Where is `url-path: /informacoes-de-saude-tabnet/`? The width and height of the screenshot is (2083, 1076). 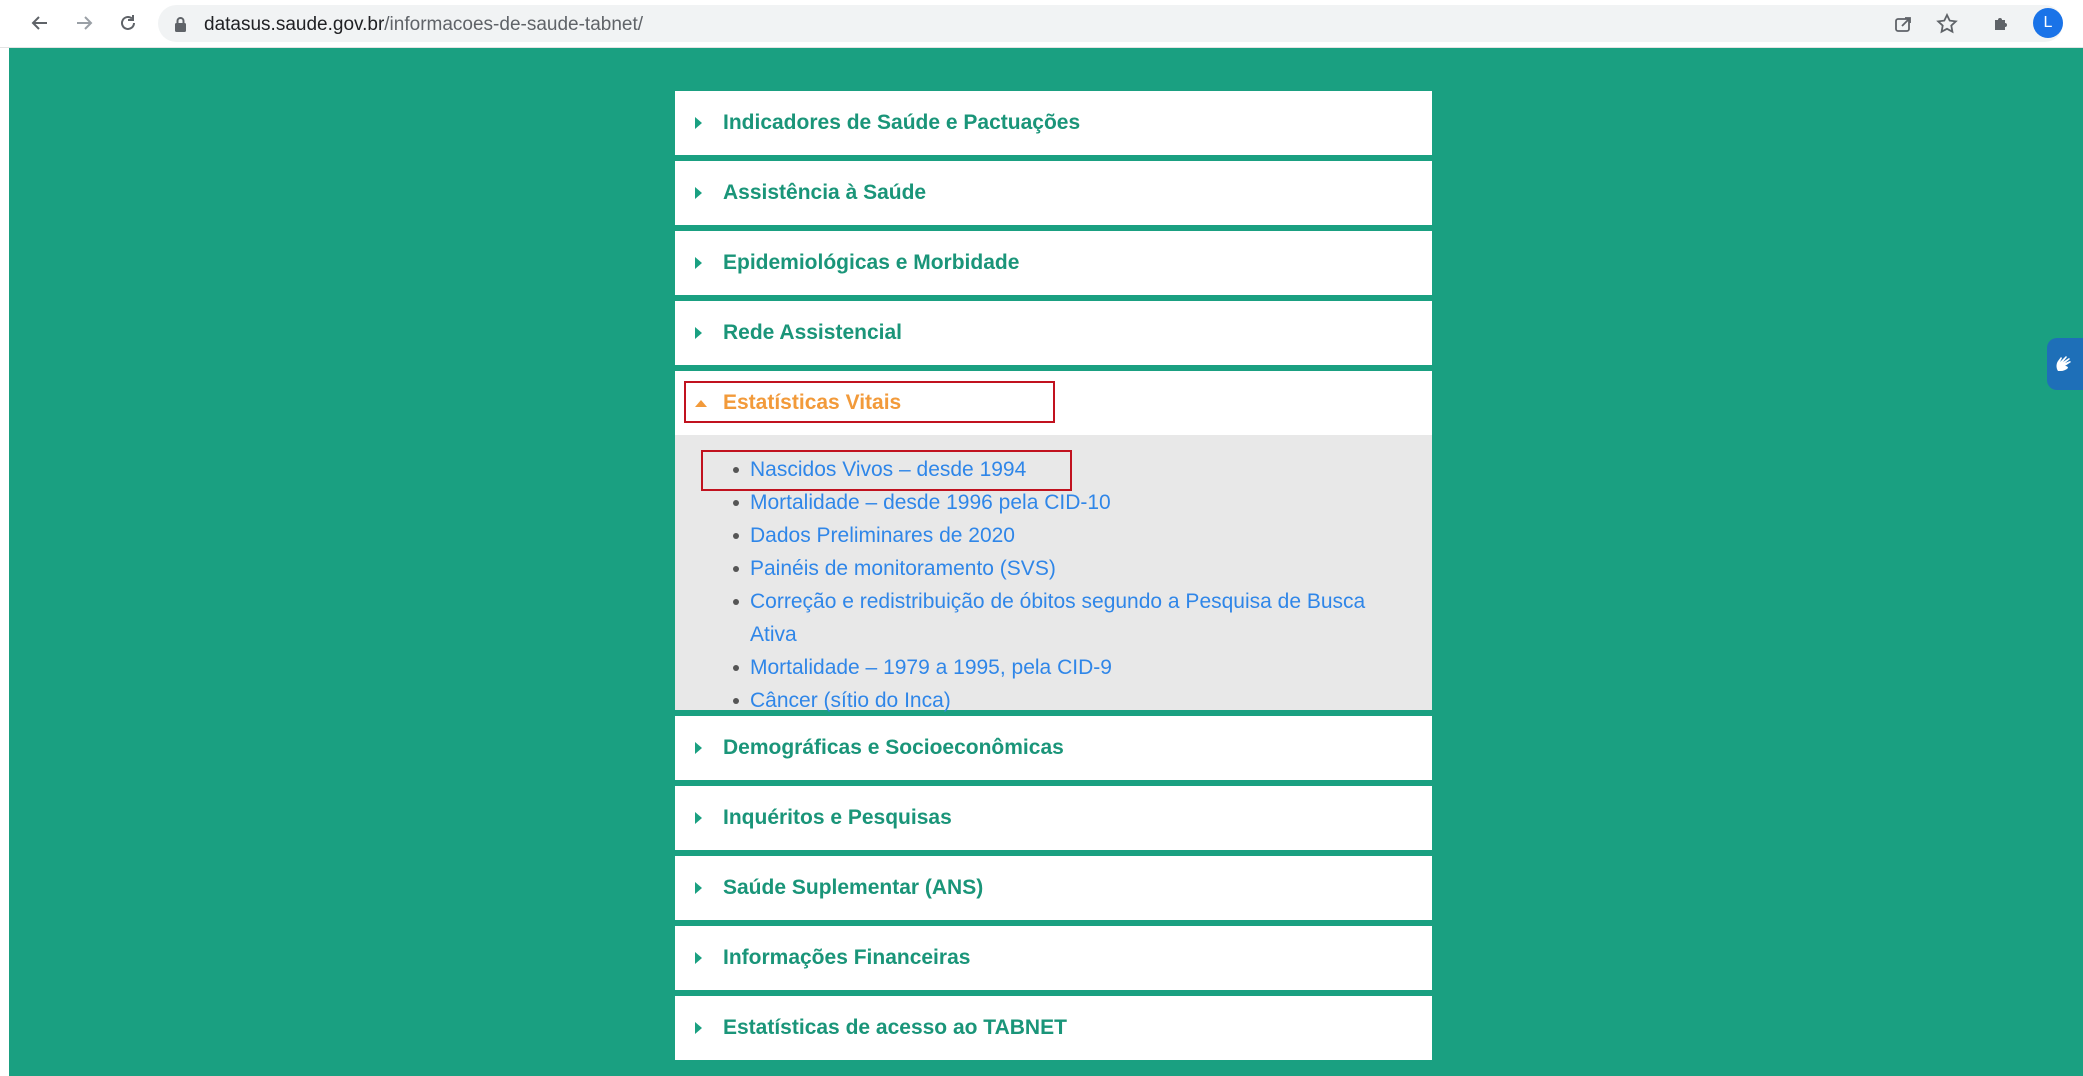
url-path: /informacoes-de-saude-tabnet/ is located at coordinates (514, 24).